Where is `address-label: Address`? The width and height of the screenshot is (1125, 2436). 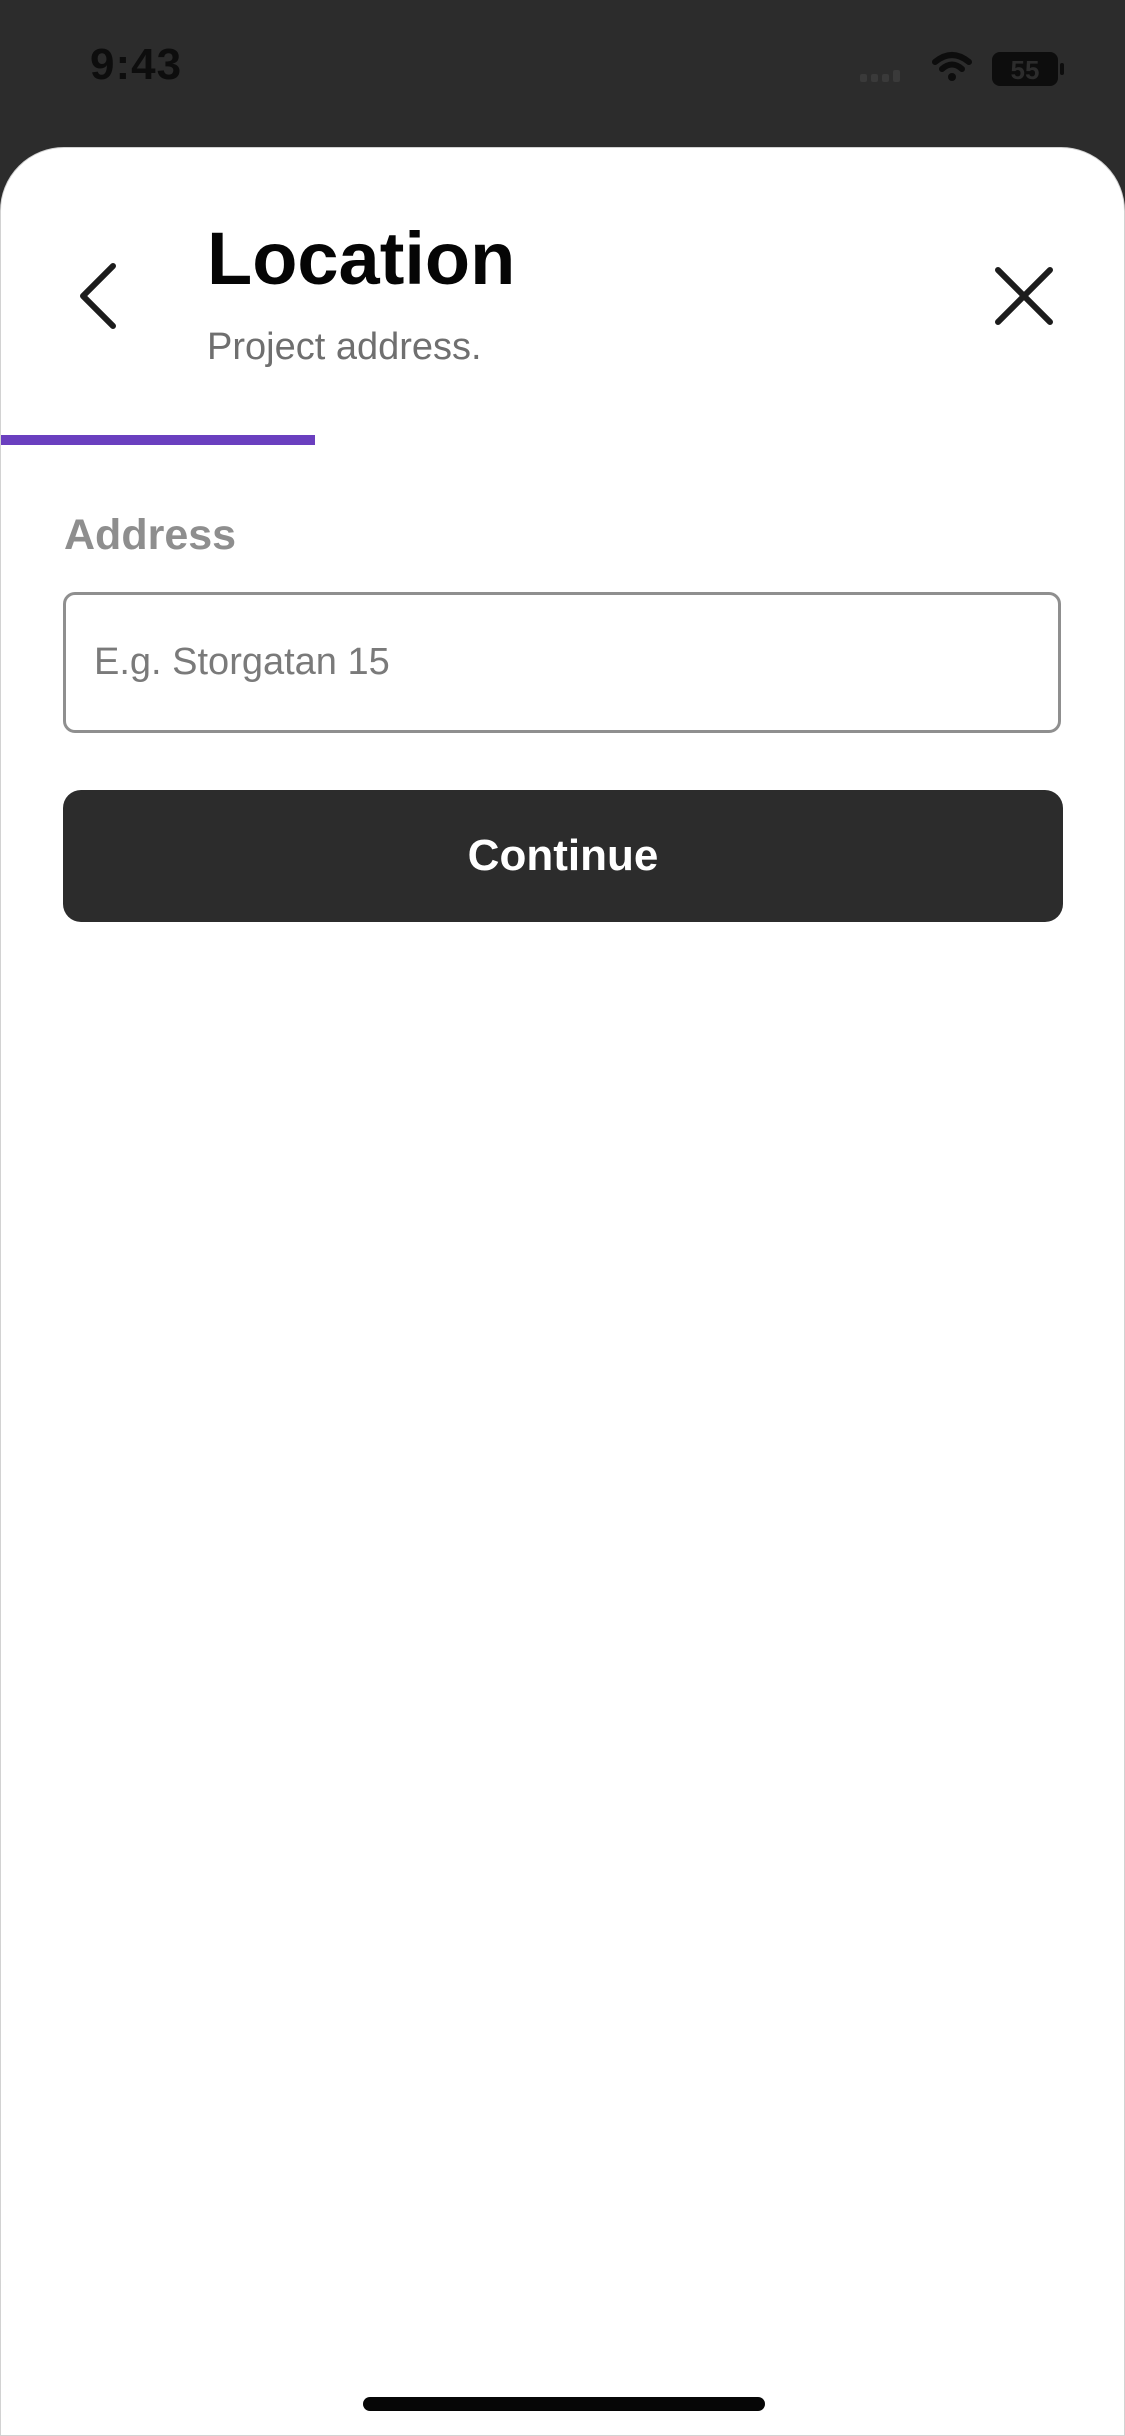
address-label: Address is located at coordinates (150, 535).